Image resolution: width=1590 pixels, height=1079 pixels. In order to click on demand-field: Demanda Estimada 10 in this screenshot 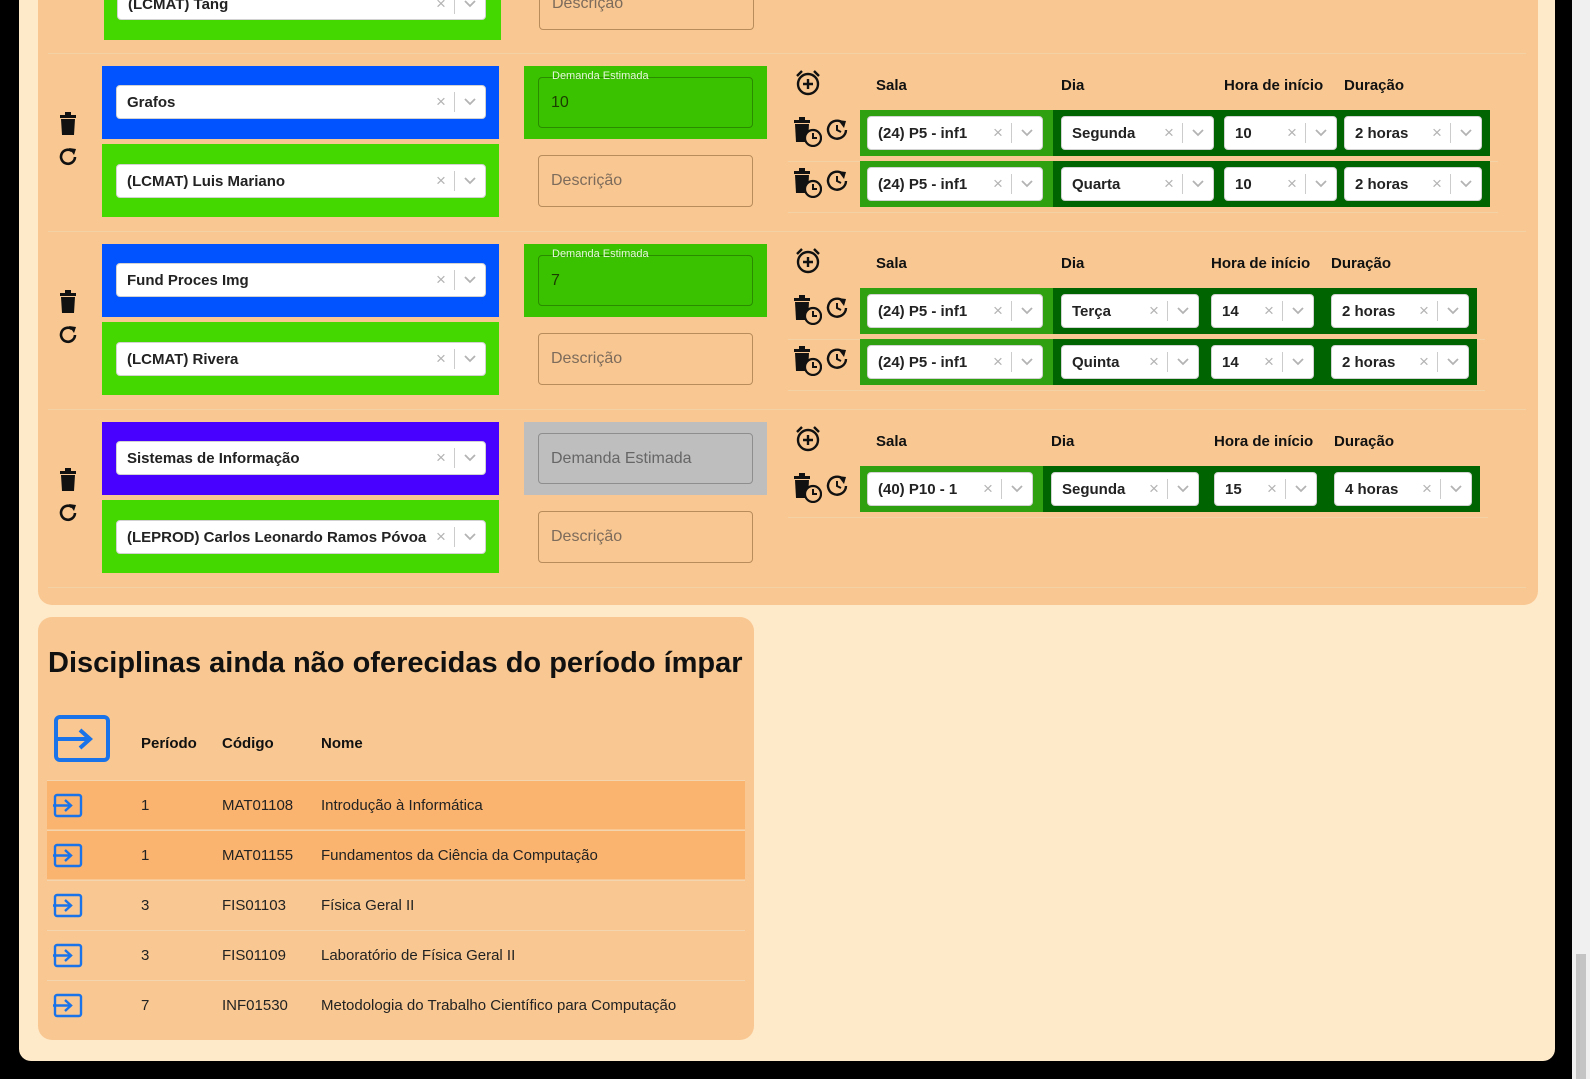, I will do `click(645, 99)`.